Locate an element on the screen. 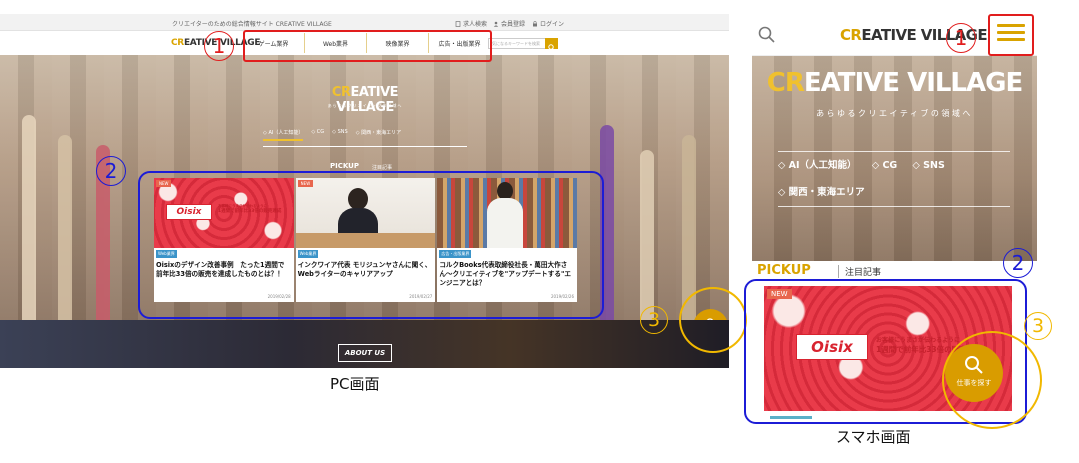 The height and width of the screenshot is (463, 1079). search-button is located at coordinates (551, 44).